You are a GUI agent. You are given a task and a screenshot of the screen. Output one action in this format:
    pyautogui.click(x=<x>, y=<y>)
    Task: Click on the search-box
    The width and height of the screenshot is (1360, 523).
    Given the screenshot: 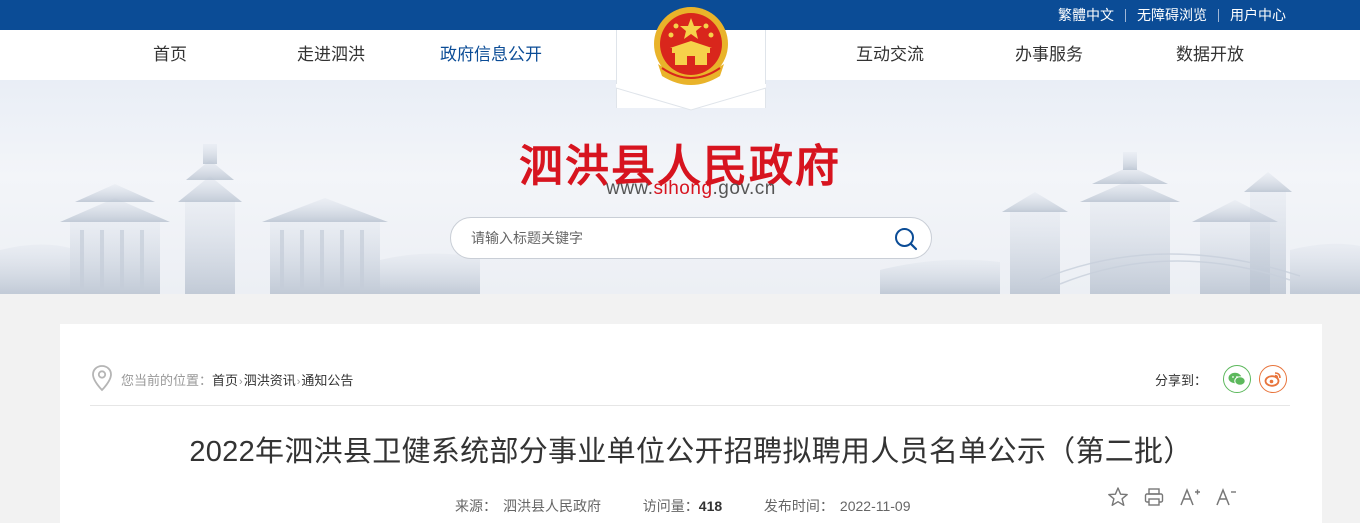 What is the action you would take?
    pyautogui.click(x=691, y=238)
    